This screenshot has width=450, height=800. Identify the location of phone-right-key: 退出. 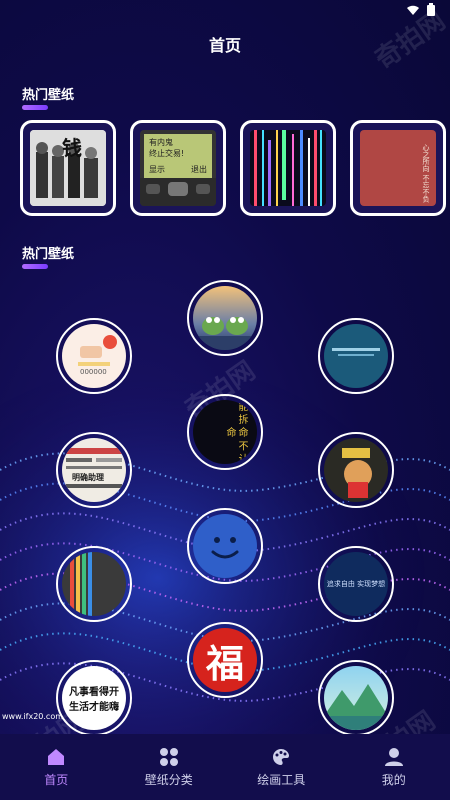
(199, 169).